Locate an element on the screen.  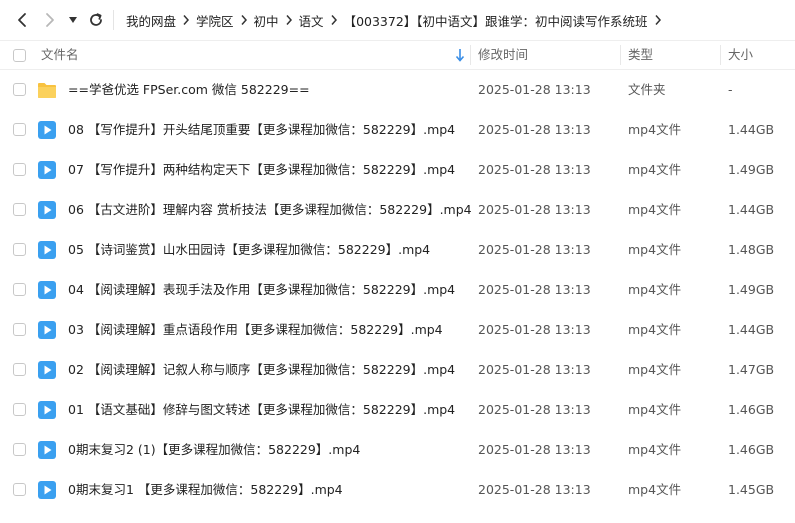
file-name: 0期末复习1 【更多课程加微信：582229】.mp4 is located at coordinates (205, 490).